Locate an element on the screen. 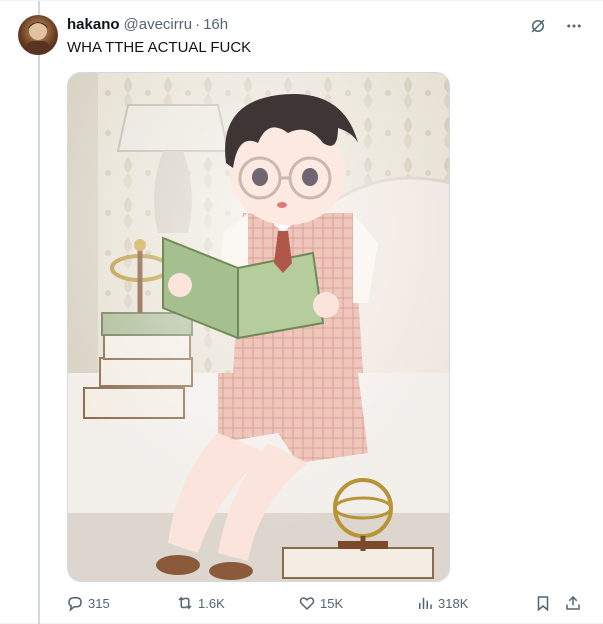  views-count: 318K is located at coordinates (453, 603).